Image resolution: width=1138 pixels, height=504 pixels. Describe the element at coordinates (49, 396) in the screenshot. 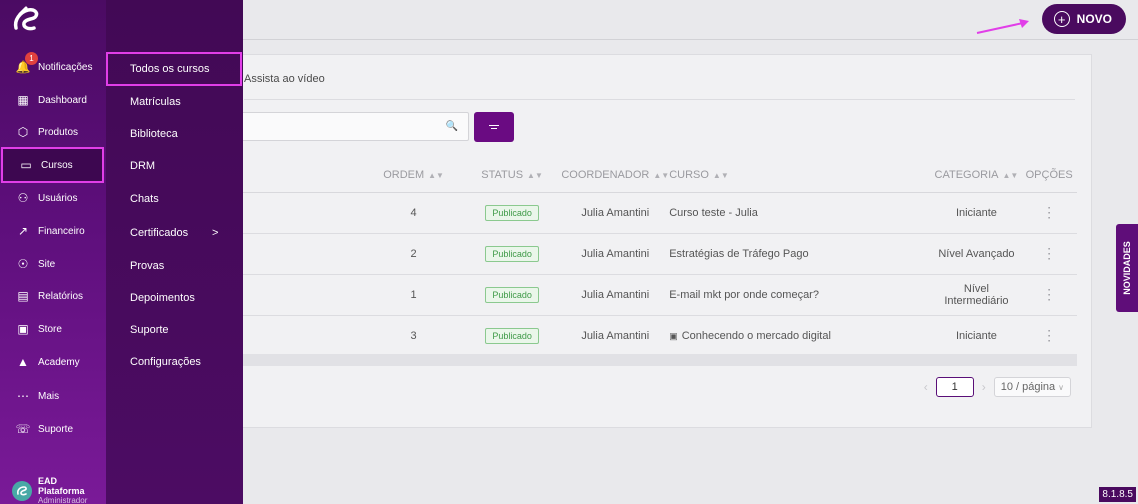

I see `sidebar-item-label: Mais` at that location.